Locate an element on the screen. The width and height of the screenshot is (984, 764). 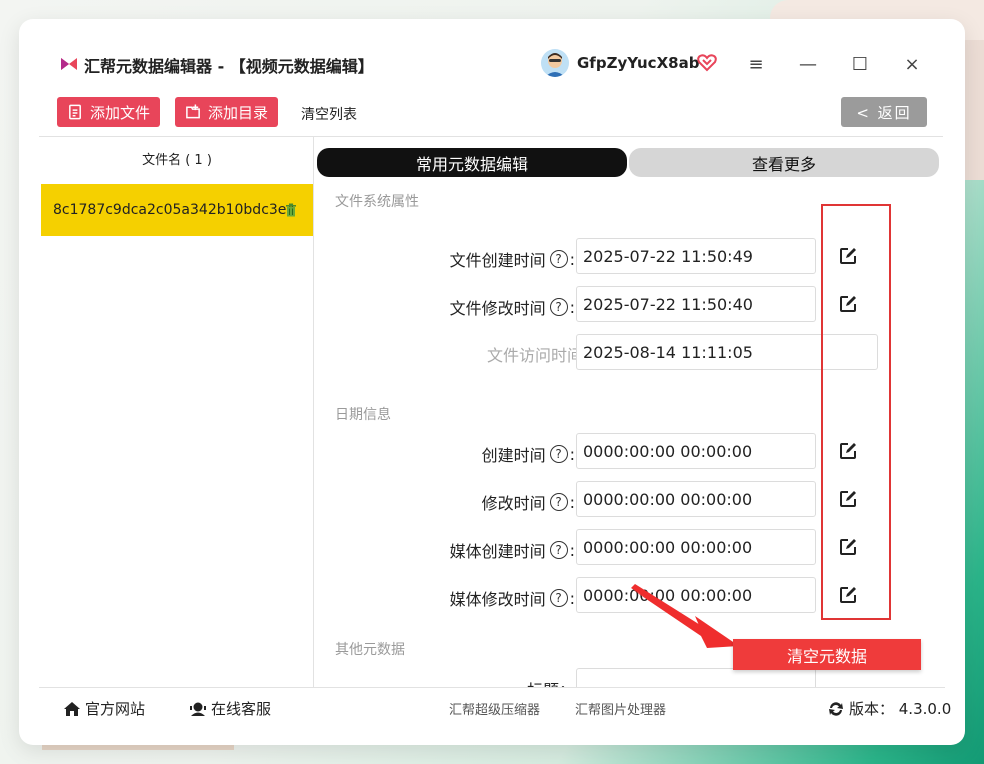
version-info: 版本： 4.3.0.0 is located at coordinates (889, 708).